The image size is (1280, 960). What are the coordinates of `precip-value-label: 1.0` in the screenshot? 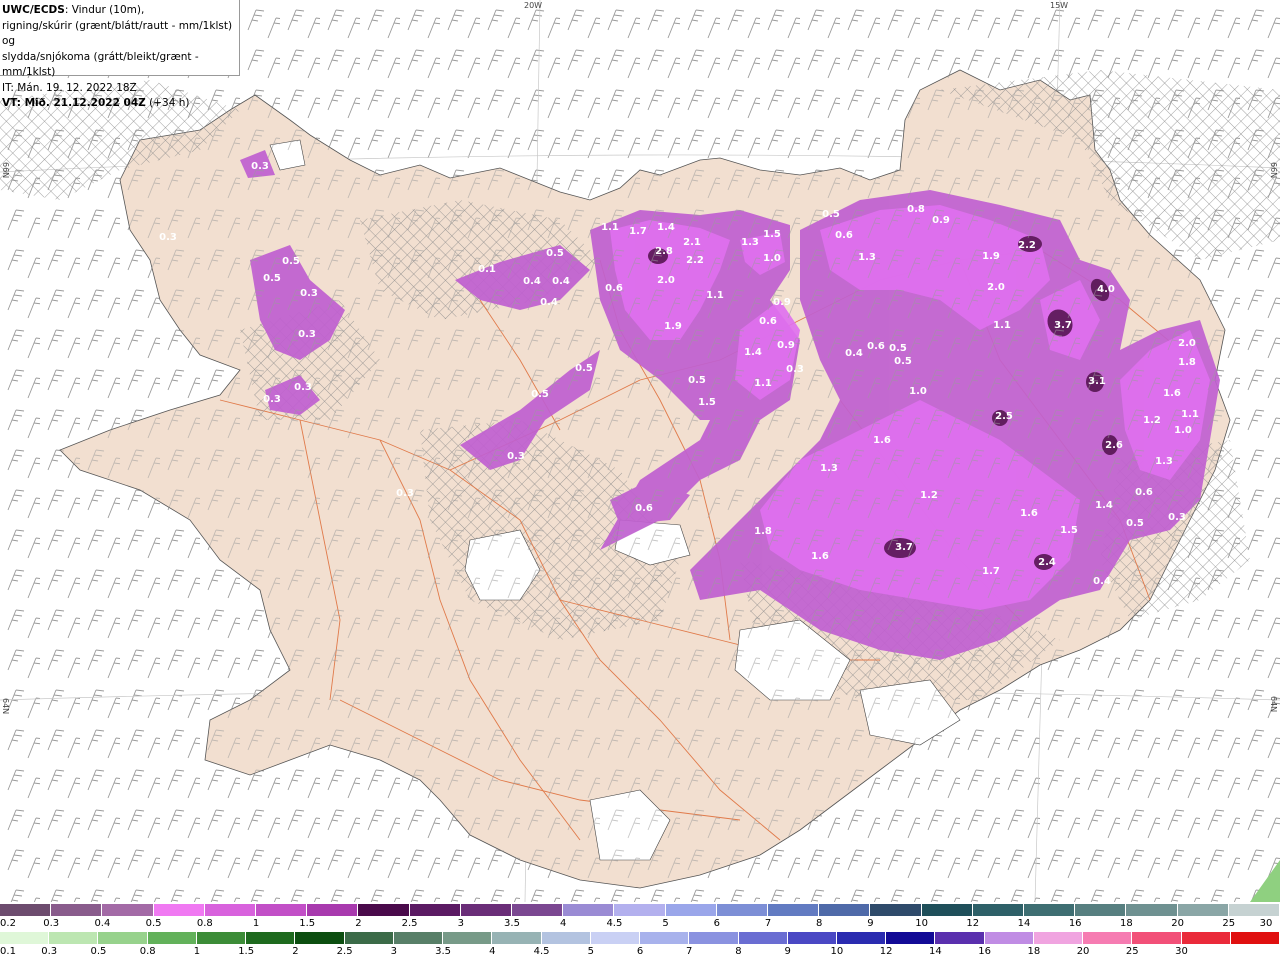 It's located at (918, 391).